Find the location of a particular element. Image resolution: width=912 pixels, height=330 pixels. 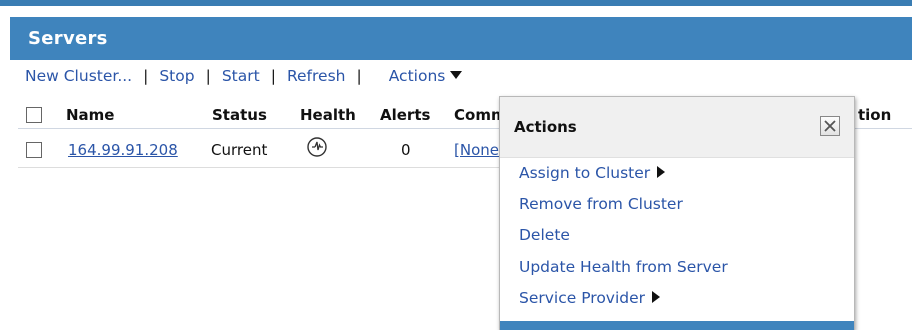

menu-item-label: Service Provider is located at coordinates (582, 298).